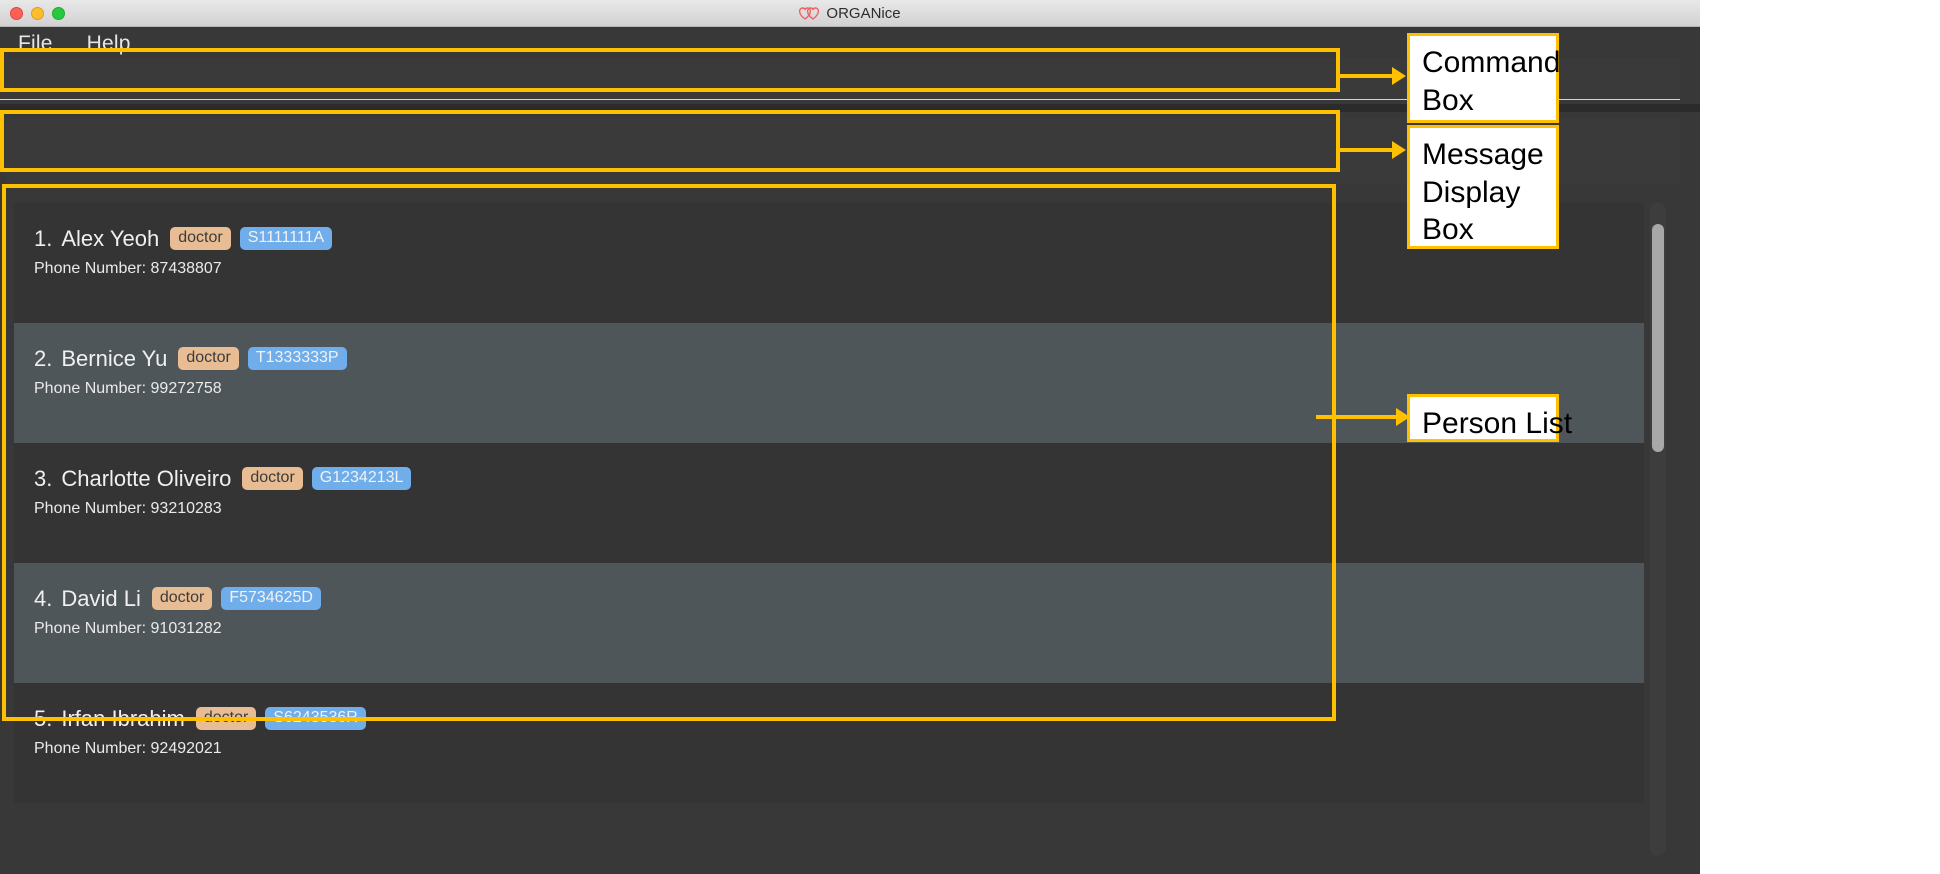 This screenshot has height=874, width=1940. I want to click on message-display-box-highlight-outline, so click(670, 141).